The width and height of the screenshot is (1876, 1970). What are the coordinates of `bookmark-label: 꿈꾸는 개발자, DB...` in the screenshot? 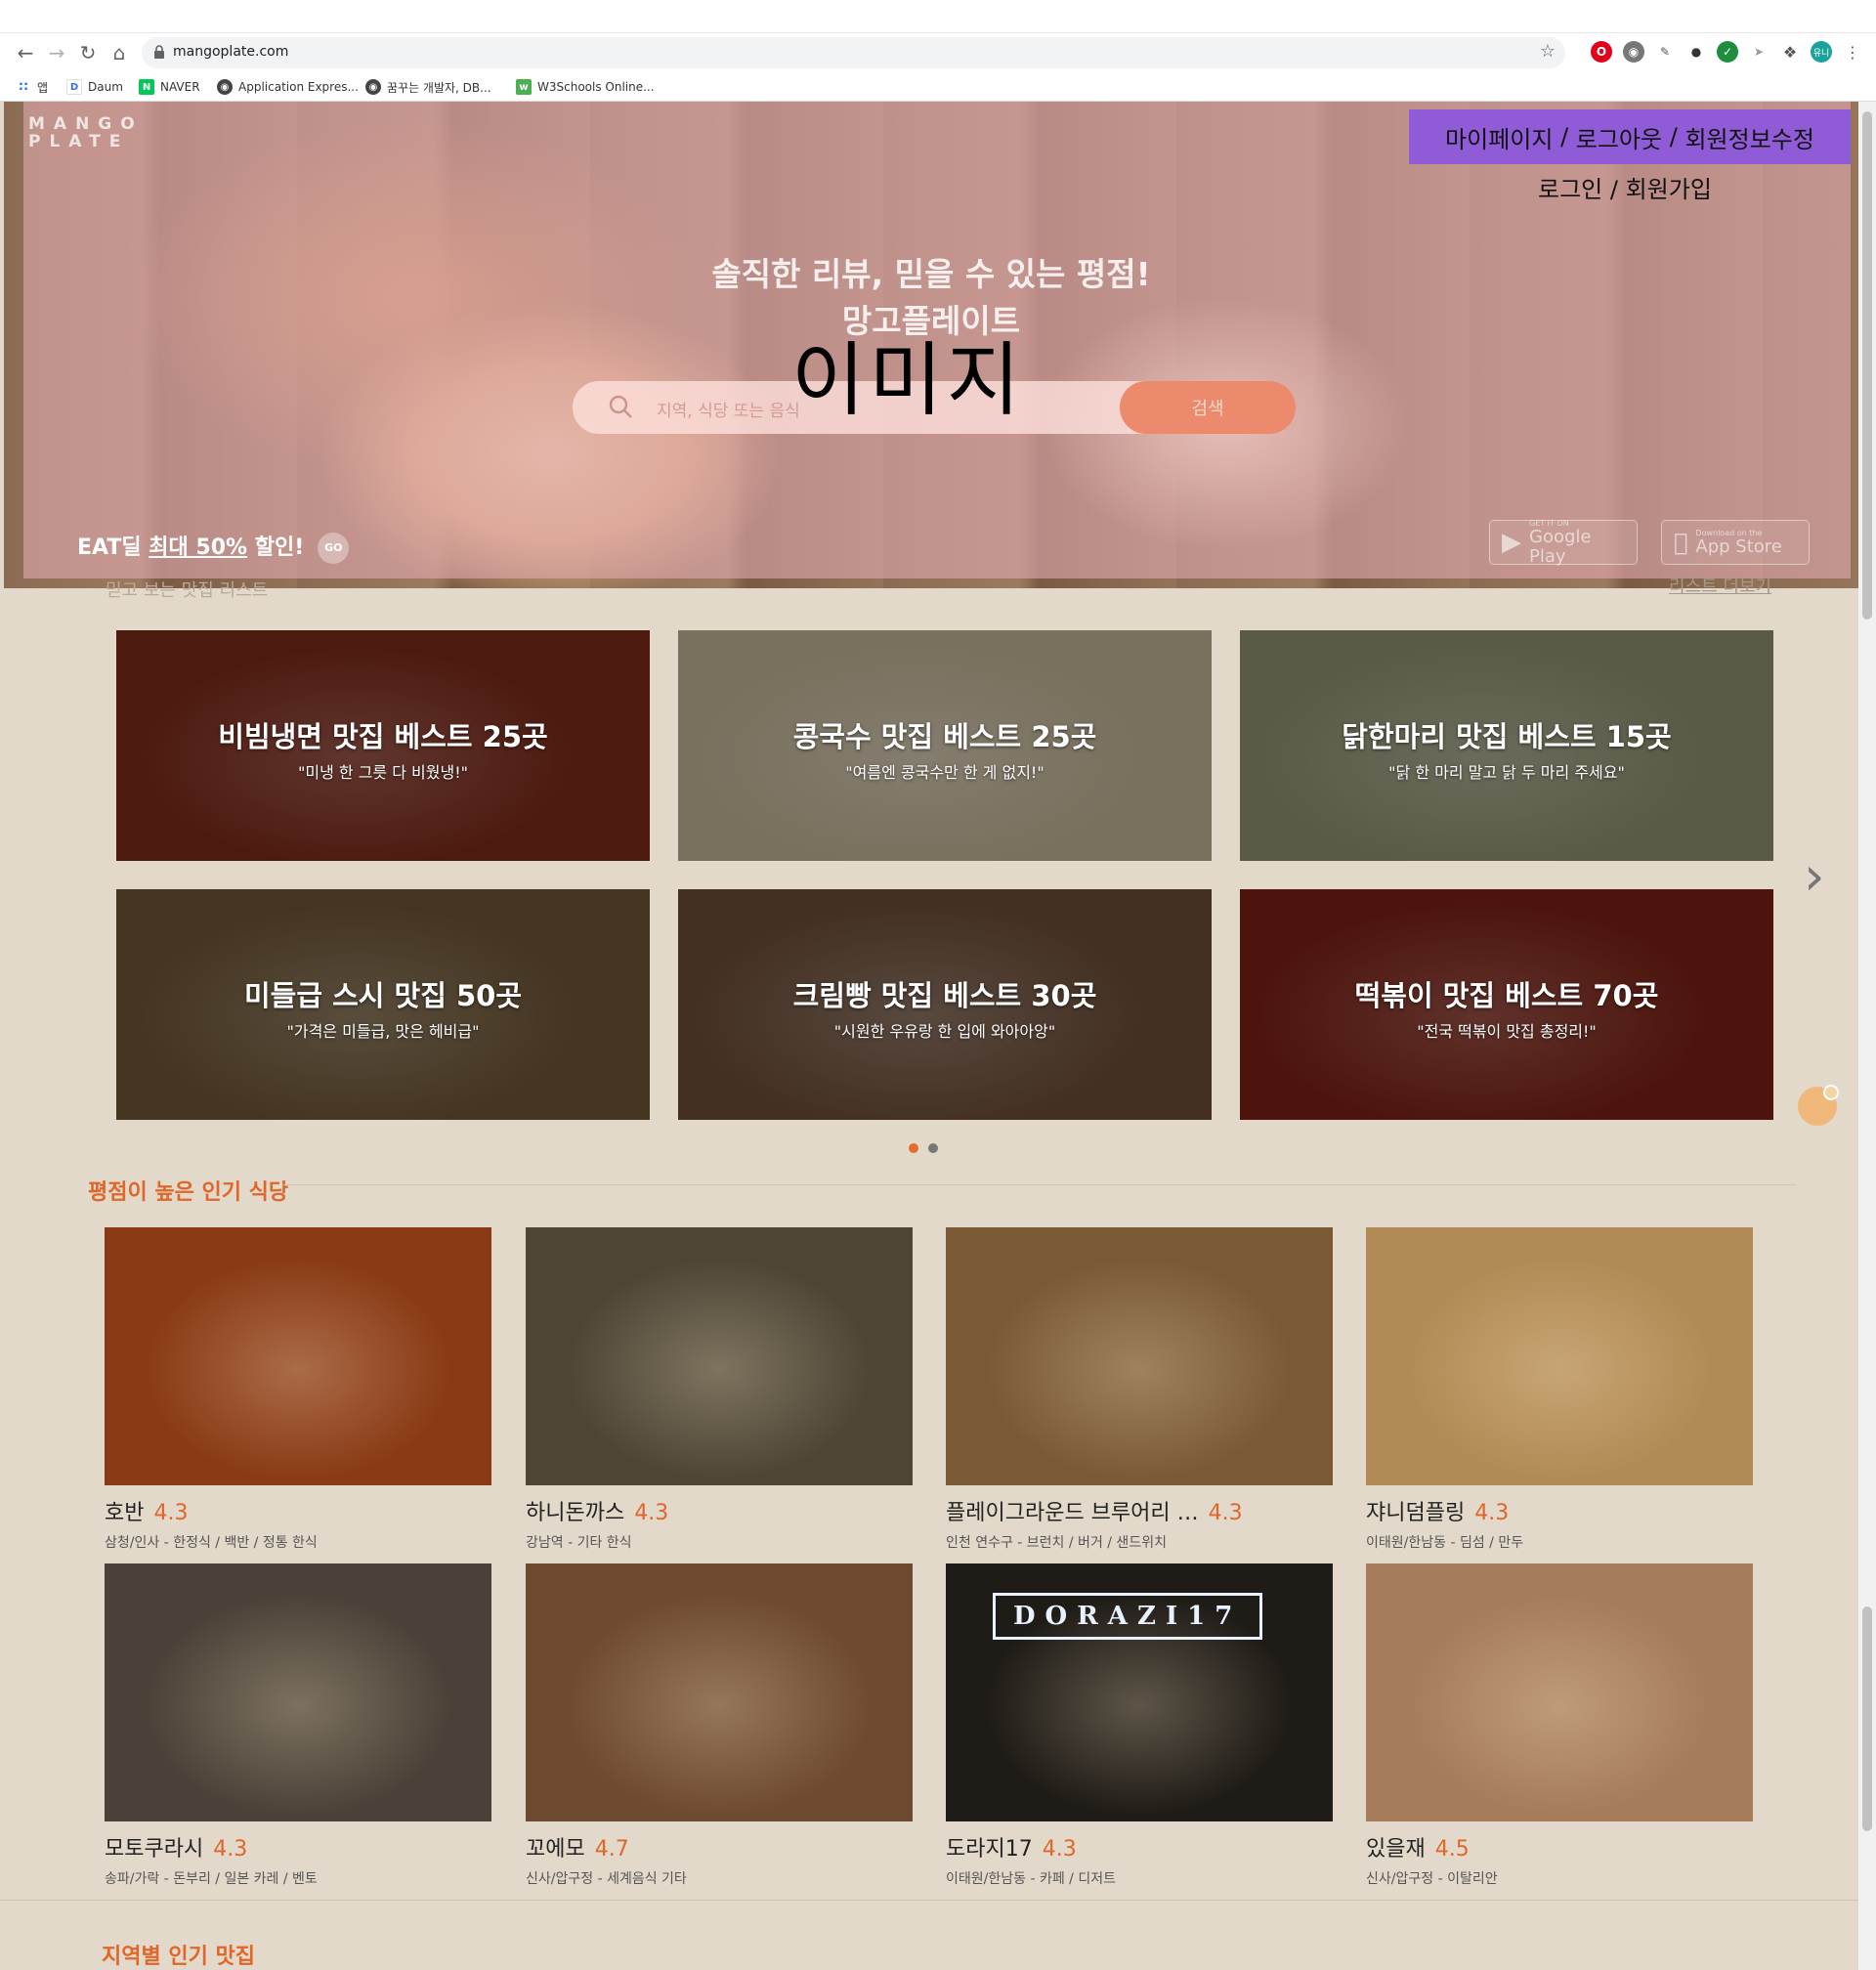 It's located at (439, 87).